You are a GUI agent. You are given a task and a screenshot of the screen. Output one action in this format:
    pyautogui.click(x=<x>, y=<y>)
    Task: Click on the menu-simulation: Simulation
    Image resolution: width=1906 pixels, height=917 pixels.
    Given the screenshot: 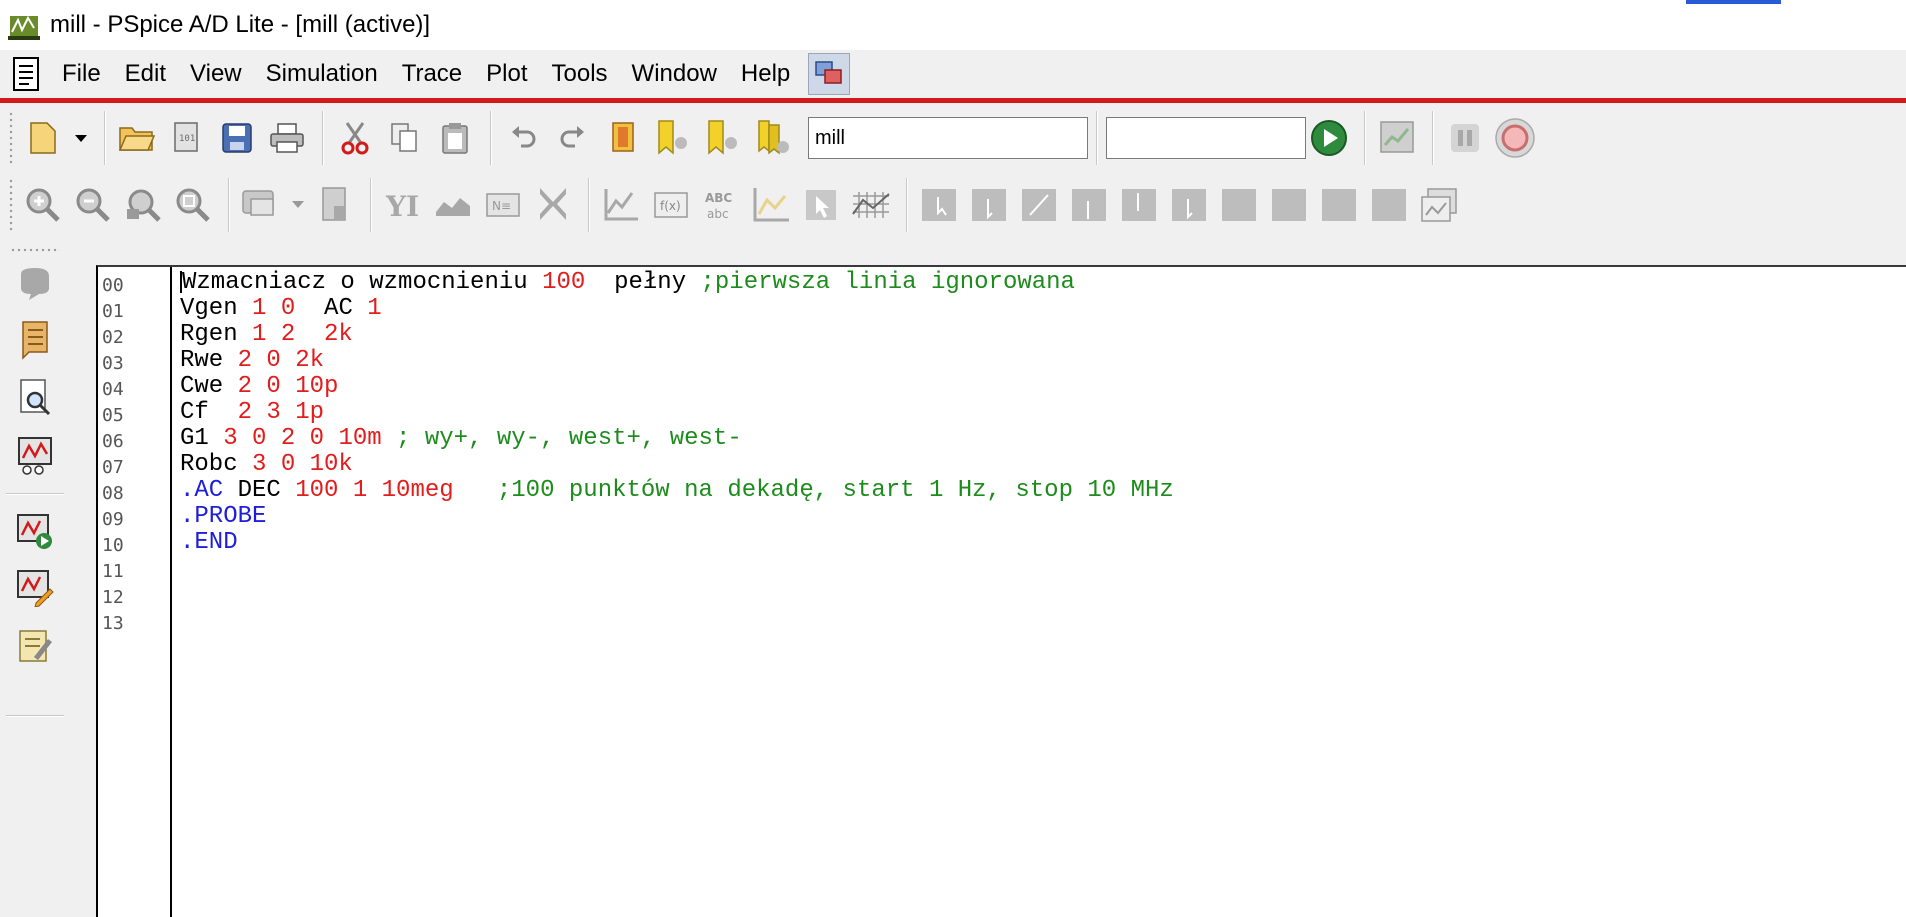 What is the action you would take?
    pyautogui.click(x=322, y=74)
    